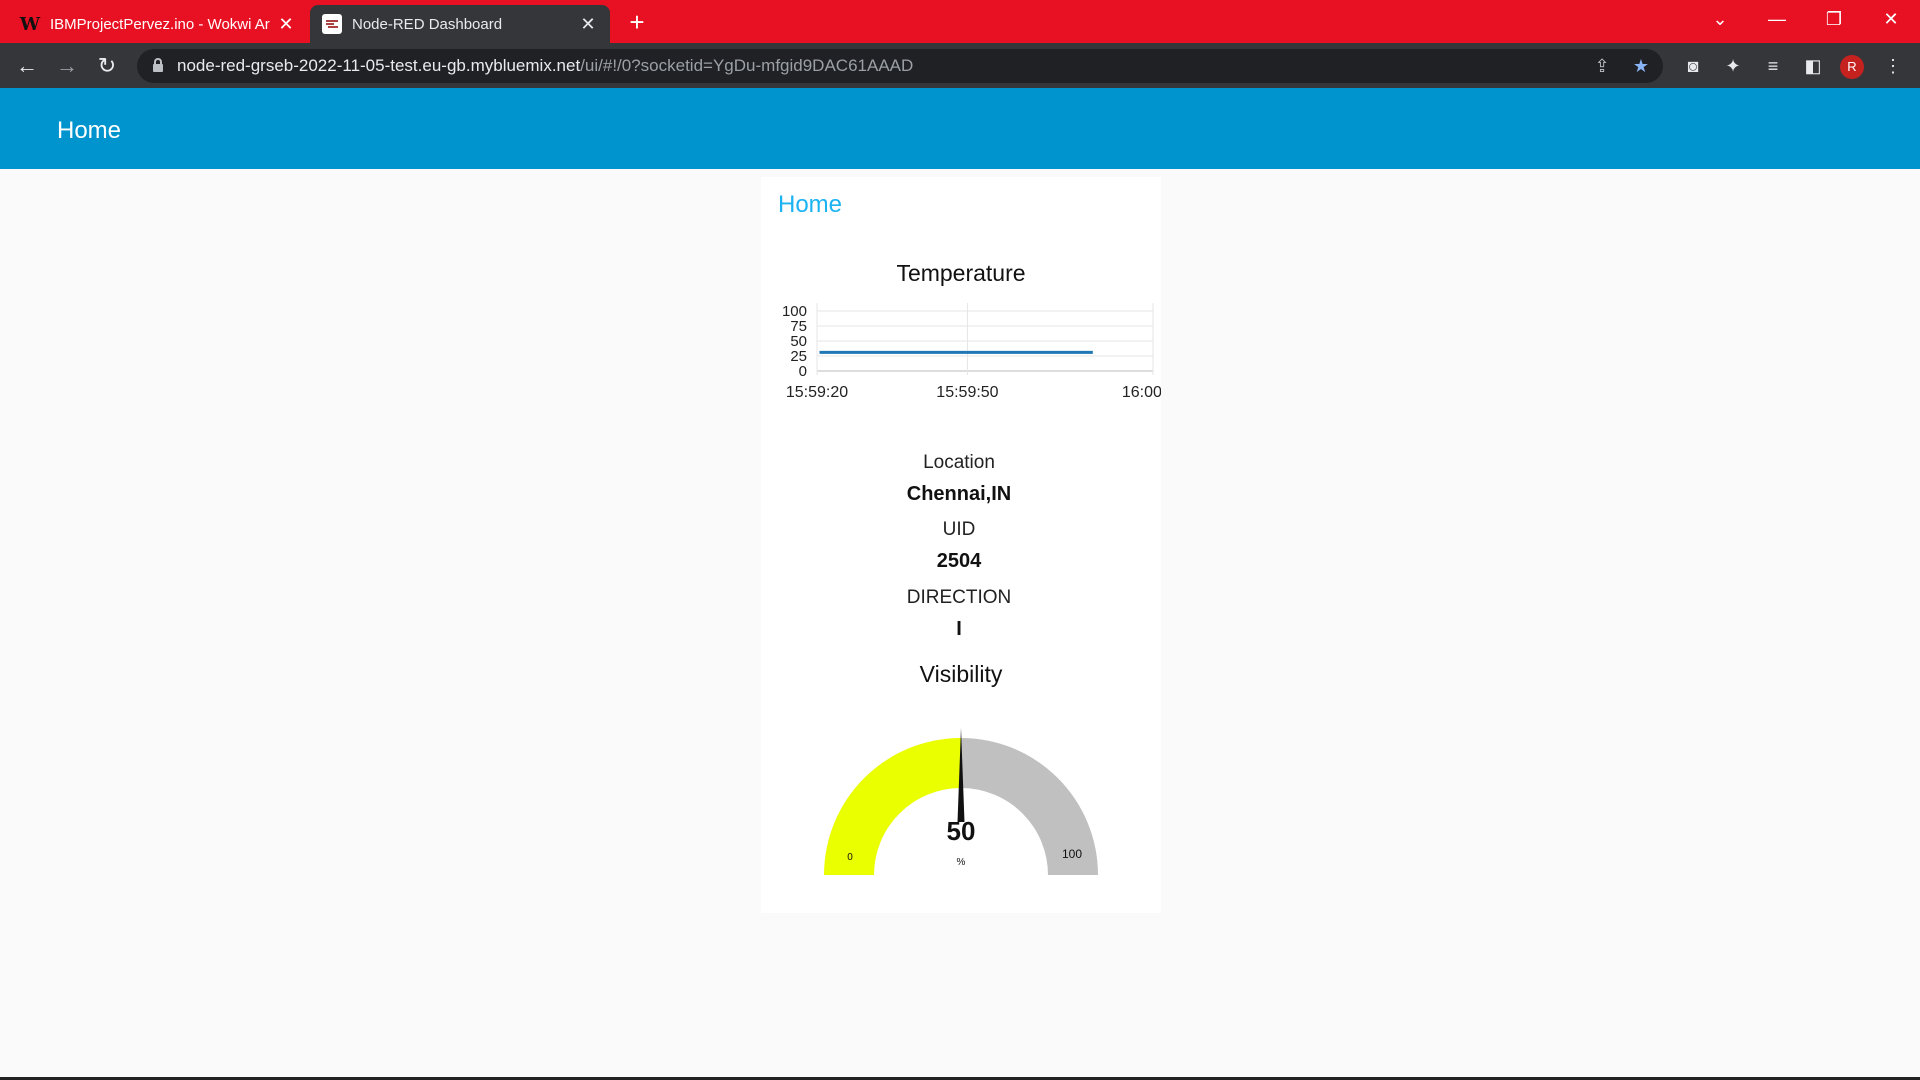 The height and width of the screenshot is (1080, 1920). What do you see at coordinates (1813, 66) in the screenshot?
I see `side-panel-icon: ◧` at bounding box center [1813, 66].